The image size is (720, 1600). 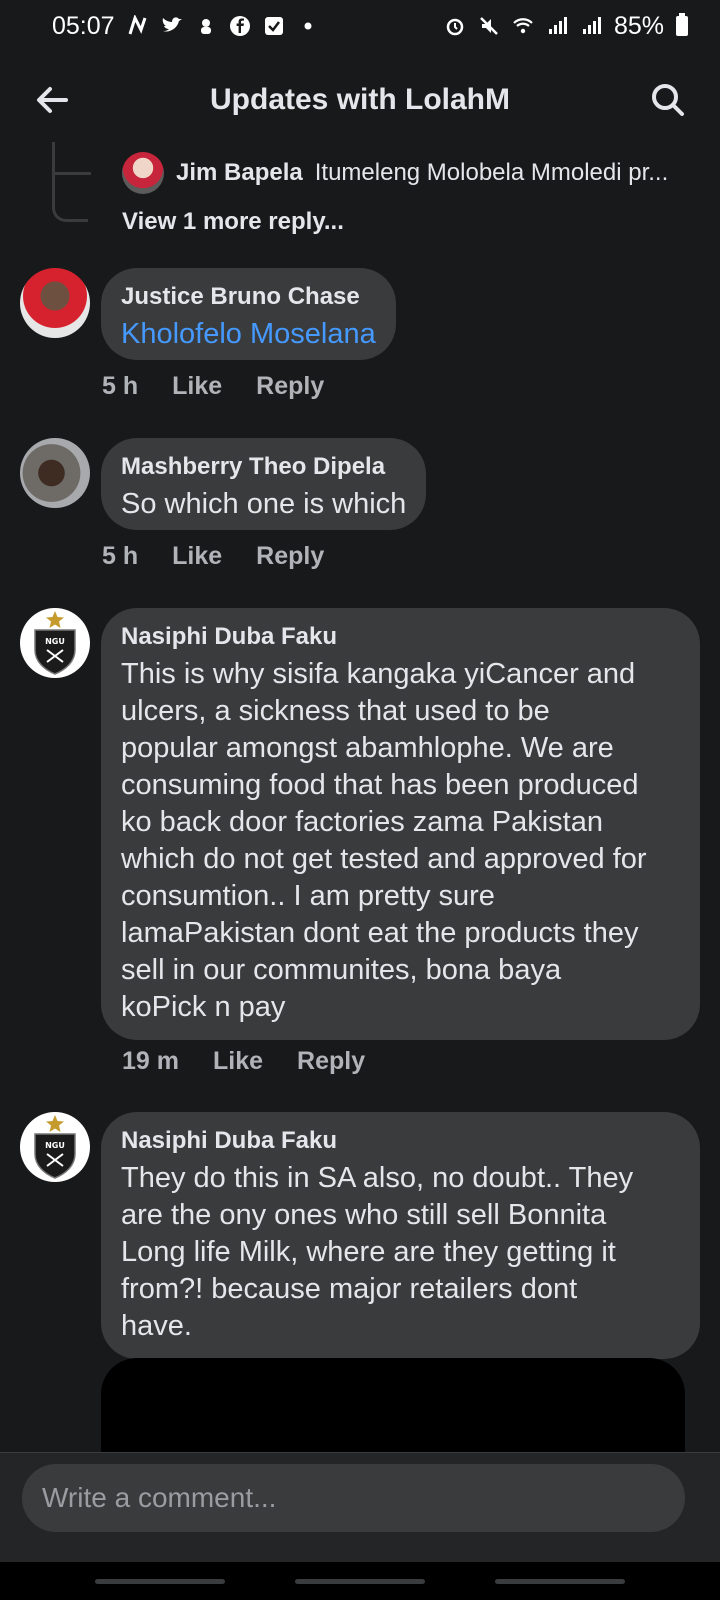 I want to click on comment-line: lamaPakistan dont eat the products they, so click(x=380, y=933).